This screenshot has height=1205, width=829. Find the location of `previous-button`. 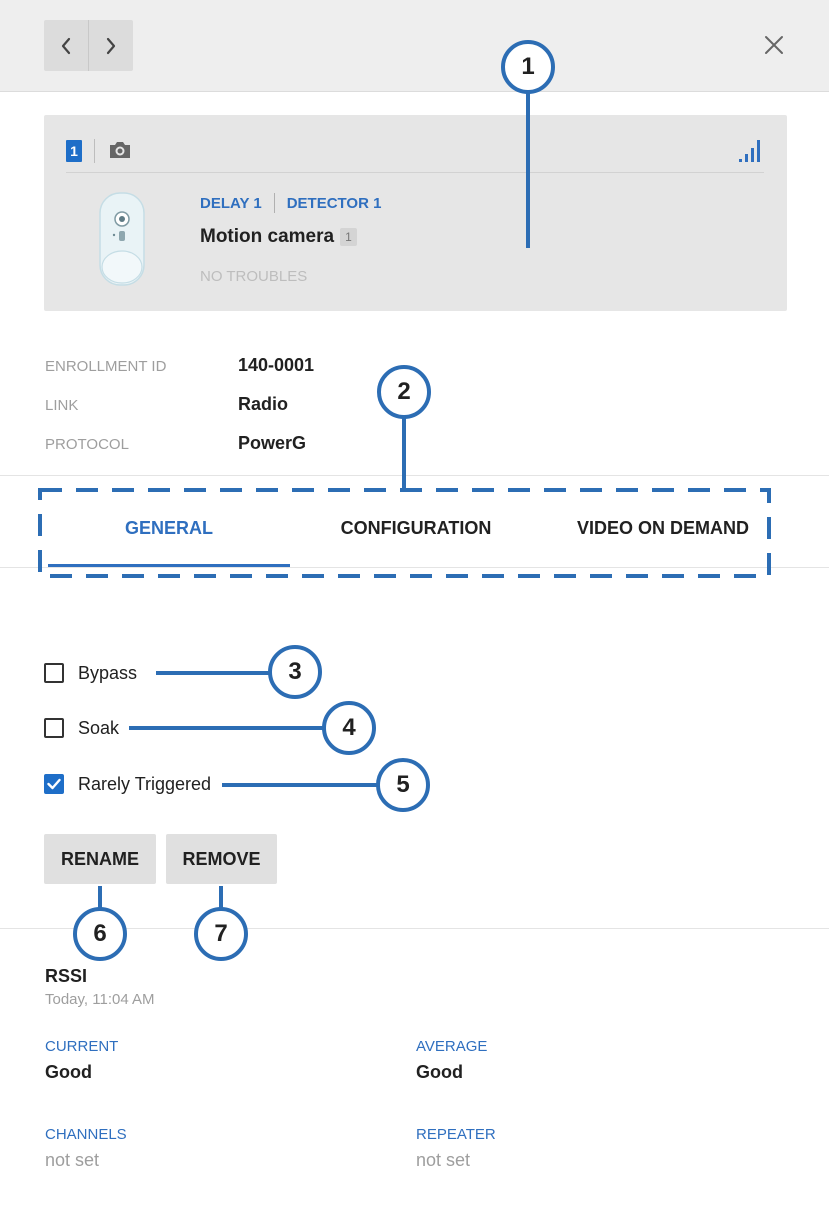

previous-button is located at coordinates (66, 45).